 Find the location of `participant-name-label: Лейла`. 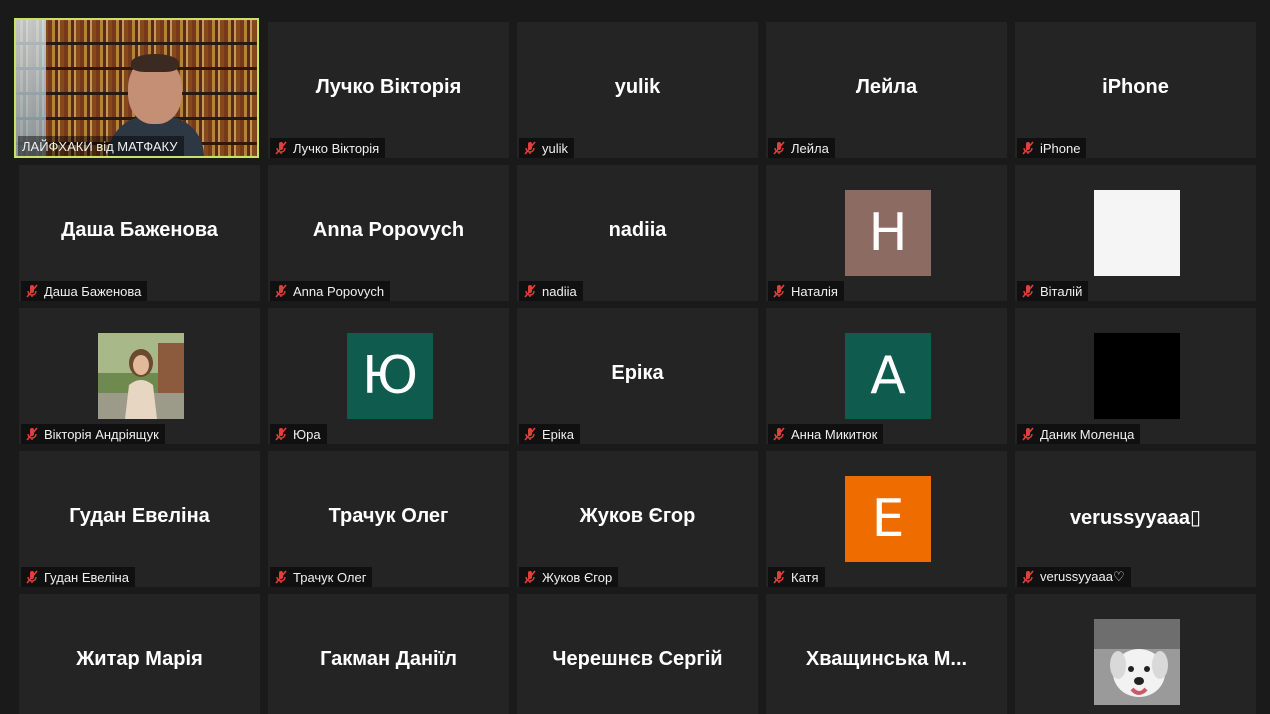

participant-name-label: Лейла is located at coordinates (801, 148).